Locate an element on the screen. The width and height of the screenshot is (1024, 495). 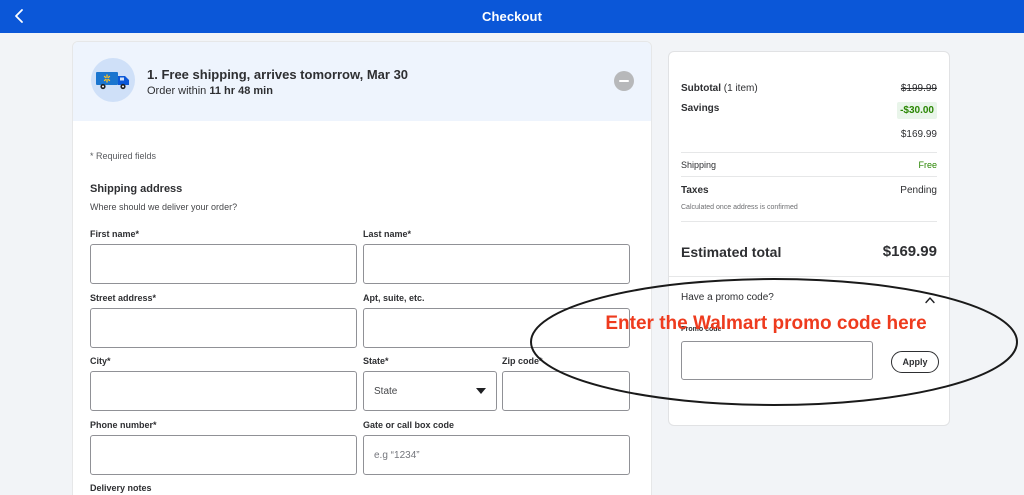
gate-code-label: Gate or call box code is located at coordinates (409, 425).